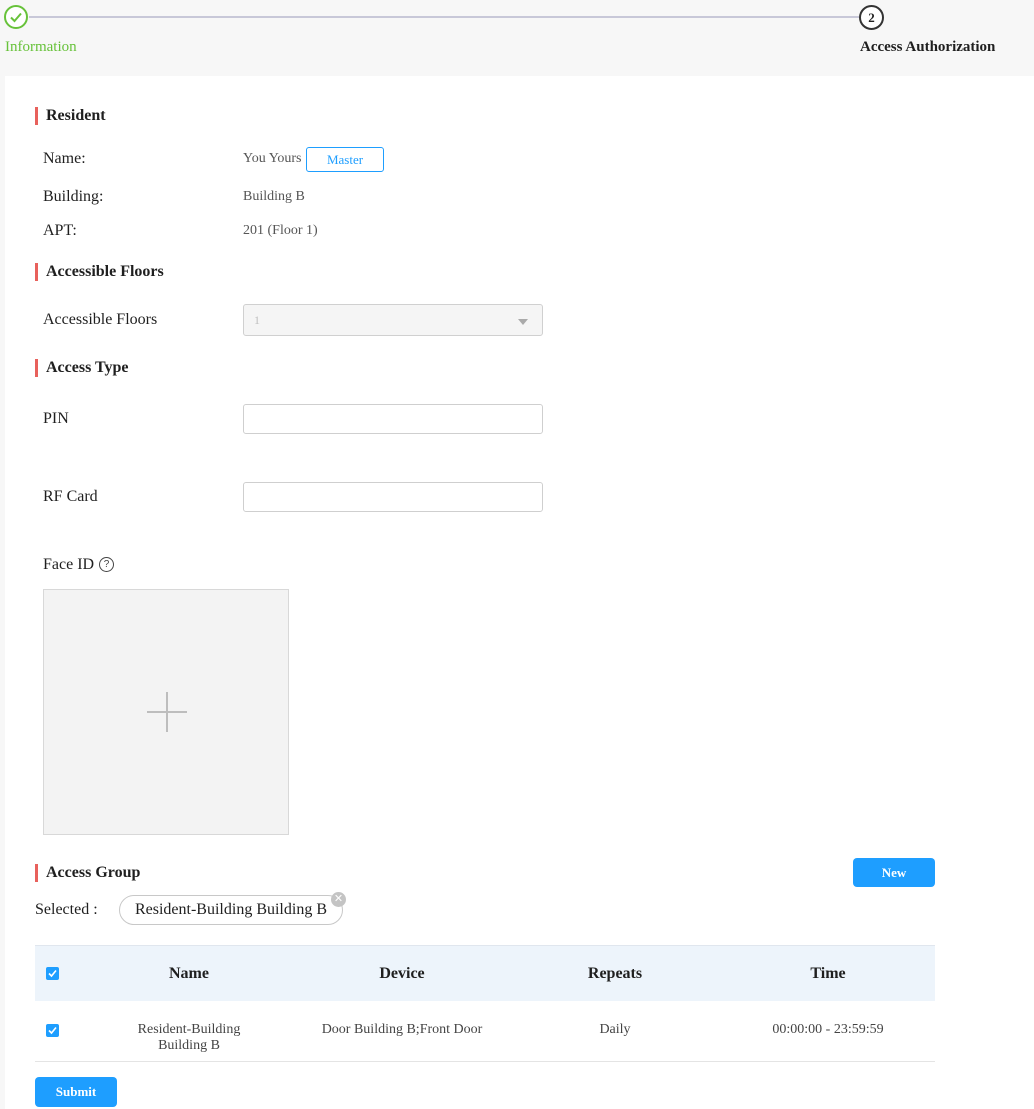 Image resolution: width=1034 pixels, height=1109 pixels. I want to click on master-role-tag: Master, so click(345, 159).